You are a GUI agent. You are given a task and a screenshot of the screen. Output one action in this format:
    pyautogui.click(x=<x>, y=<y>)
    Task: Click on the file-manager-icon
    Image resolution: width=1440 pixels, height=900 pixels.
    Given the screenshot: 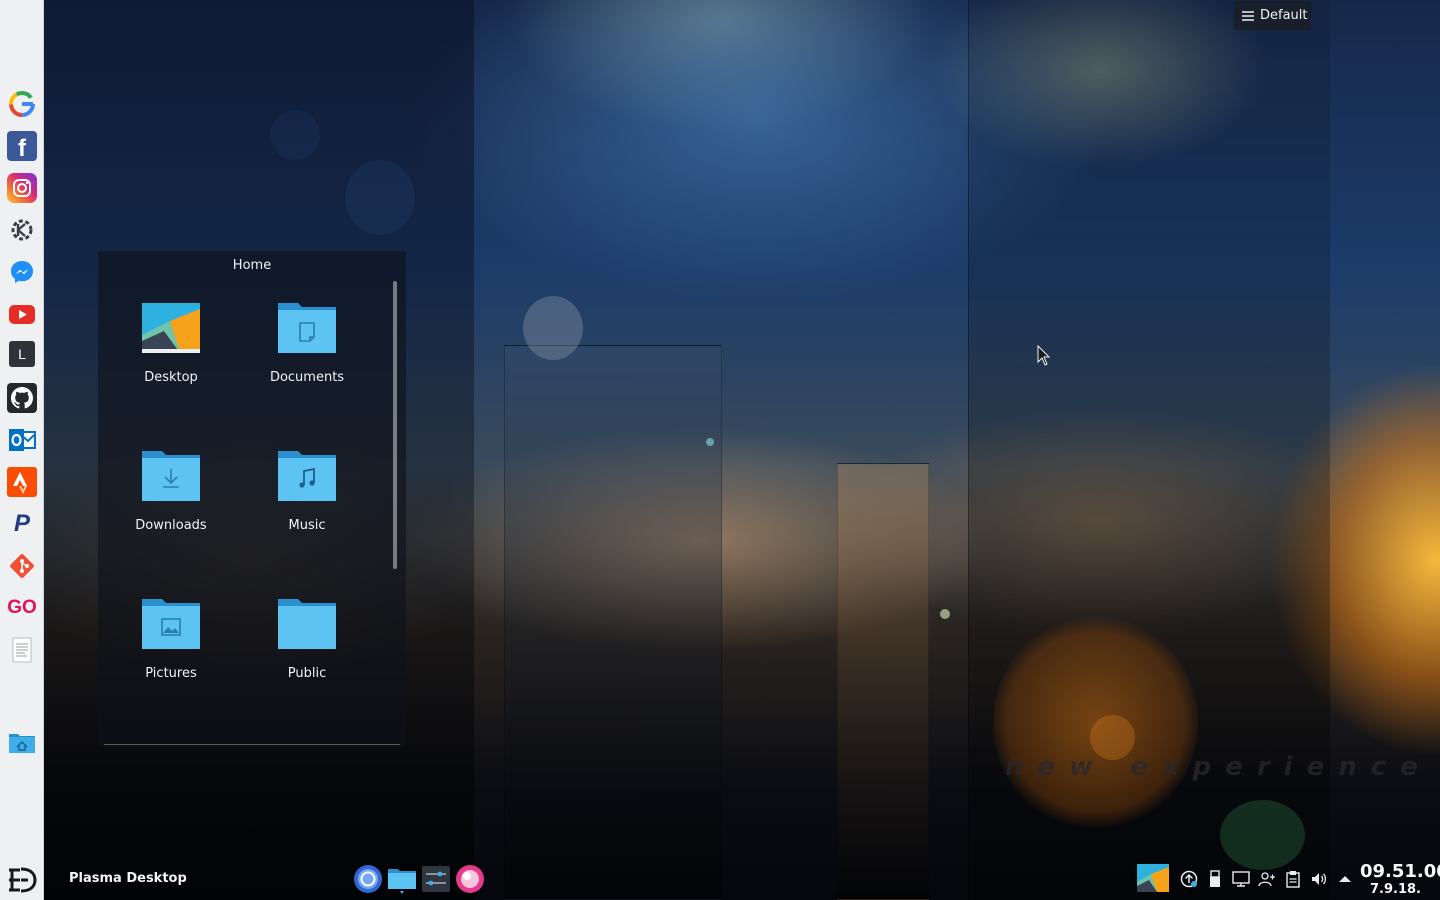 What is the action you would take?
    pyautogui.click(x=402, y=879)
    